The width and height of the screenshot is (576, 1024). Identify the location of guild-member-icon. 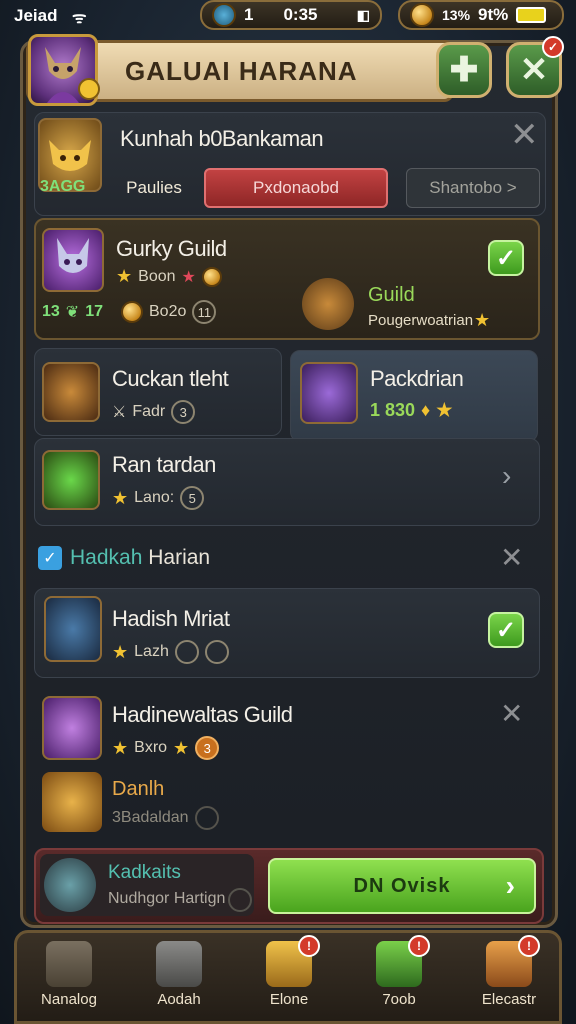
(328, 304).